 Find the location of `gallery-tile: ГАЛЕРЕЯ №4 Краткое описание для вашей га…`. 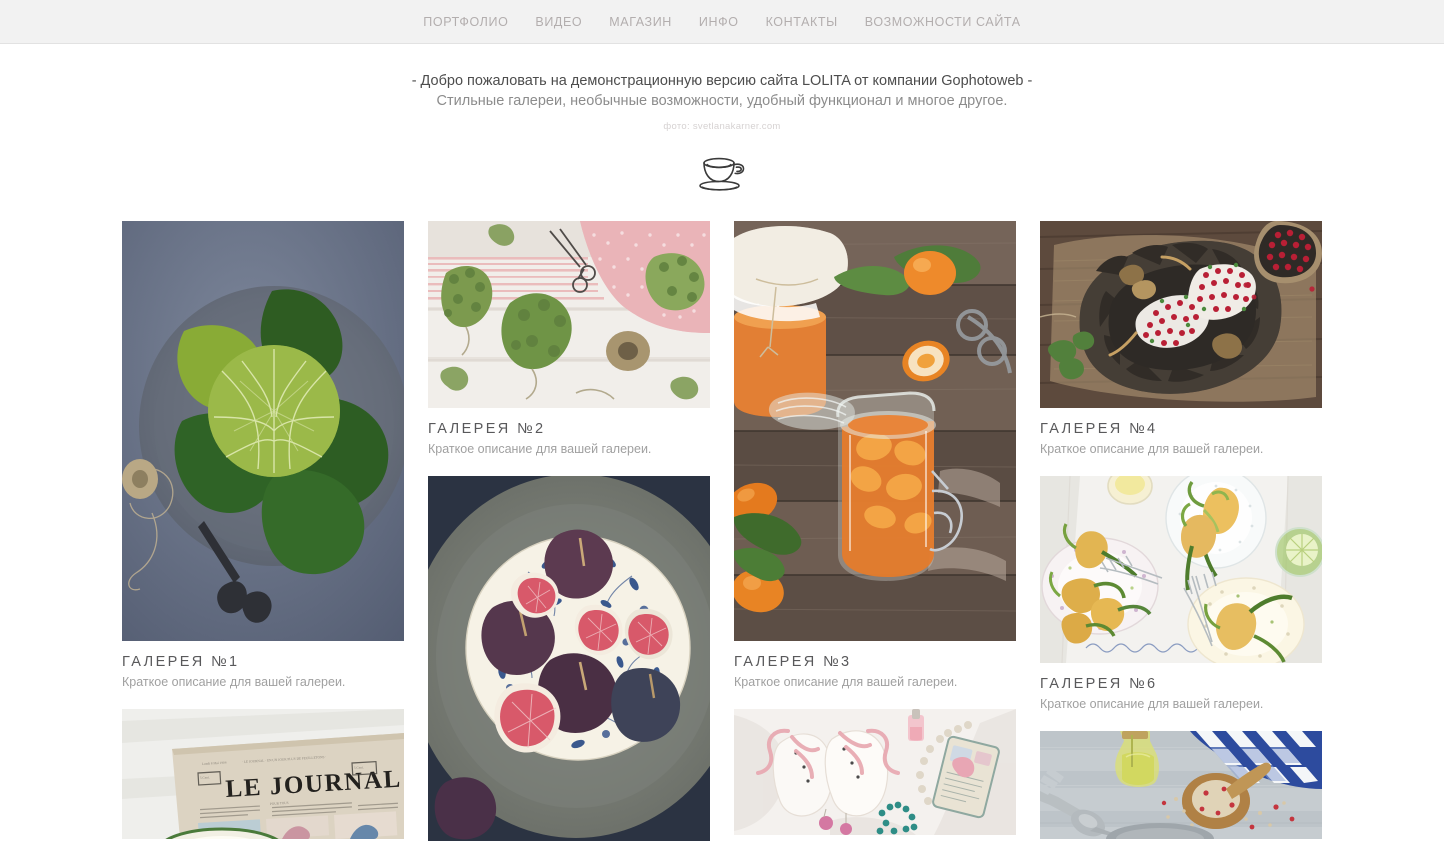

gallery-tile: ГАЛЕРЕЯ №4 Краткое описание для вашей га… is located at coordinates (1181, 339).